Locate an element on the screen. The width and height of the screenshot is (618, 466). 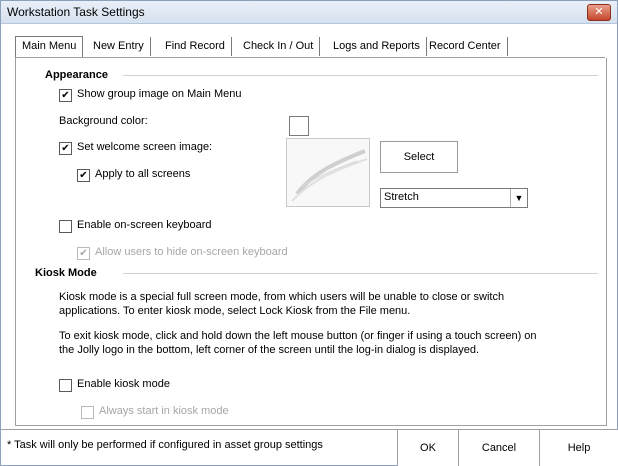
appearance-divider is located at coordinates (360, 75).